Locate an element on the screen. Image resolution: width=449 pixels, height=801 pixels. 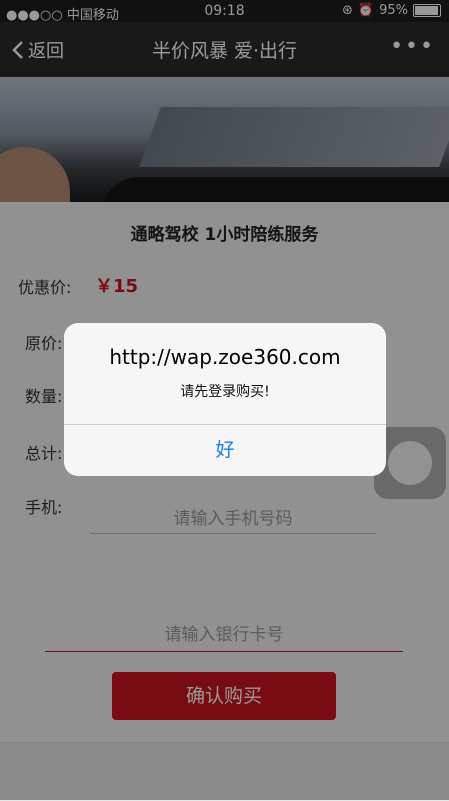
alert-dialog: http://wap.zoe360.com 请先登录购买! 好 is located at coordinates (225, 399).